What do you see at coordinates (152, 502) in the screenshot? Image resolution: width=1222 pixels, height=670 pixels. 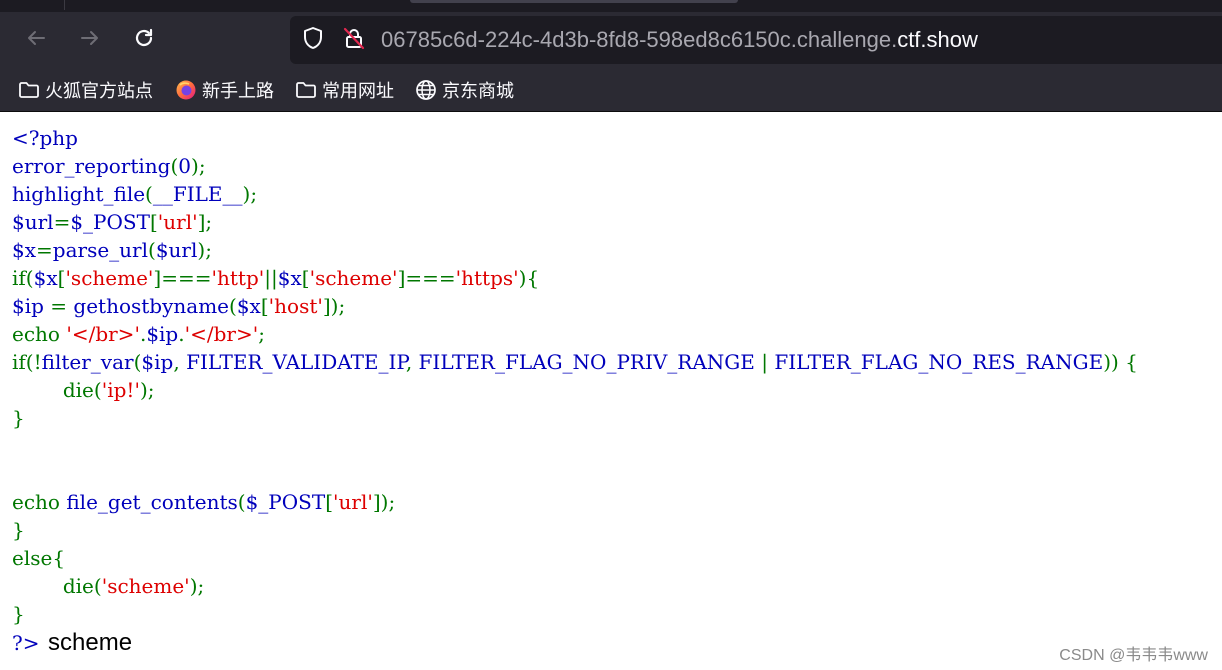 I see `code-token: file_get_contents` at bounding box center [152, 502].